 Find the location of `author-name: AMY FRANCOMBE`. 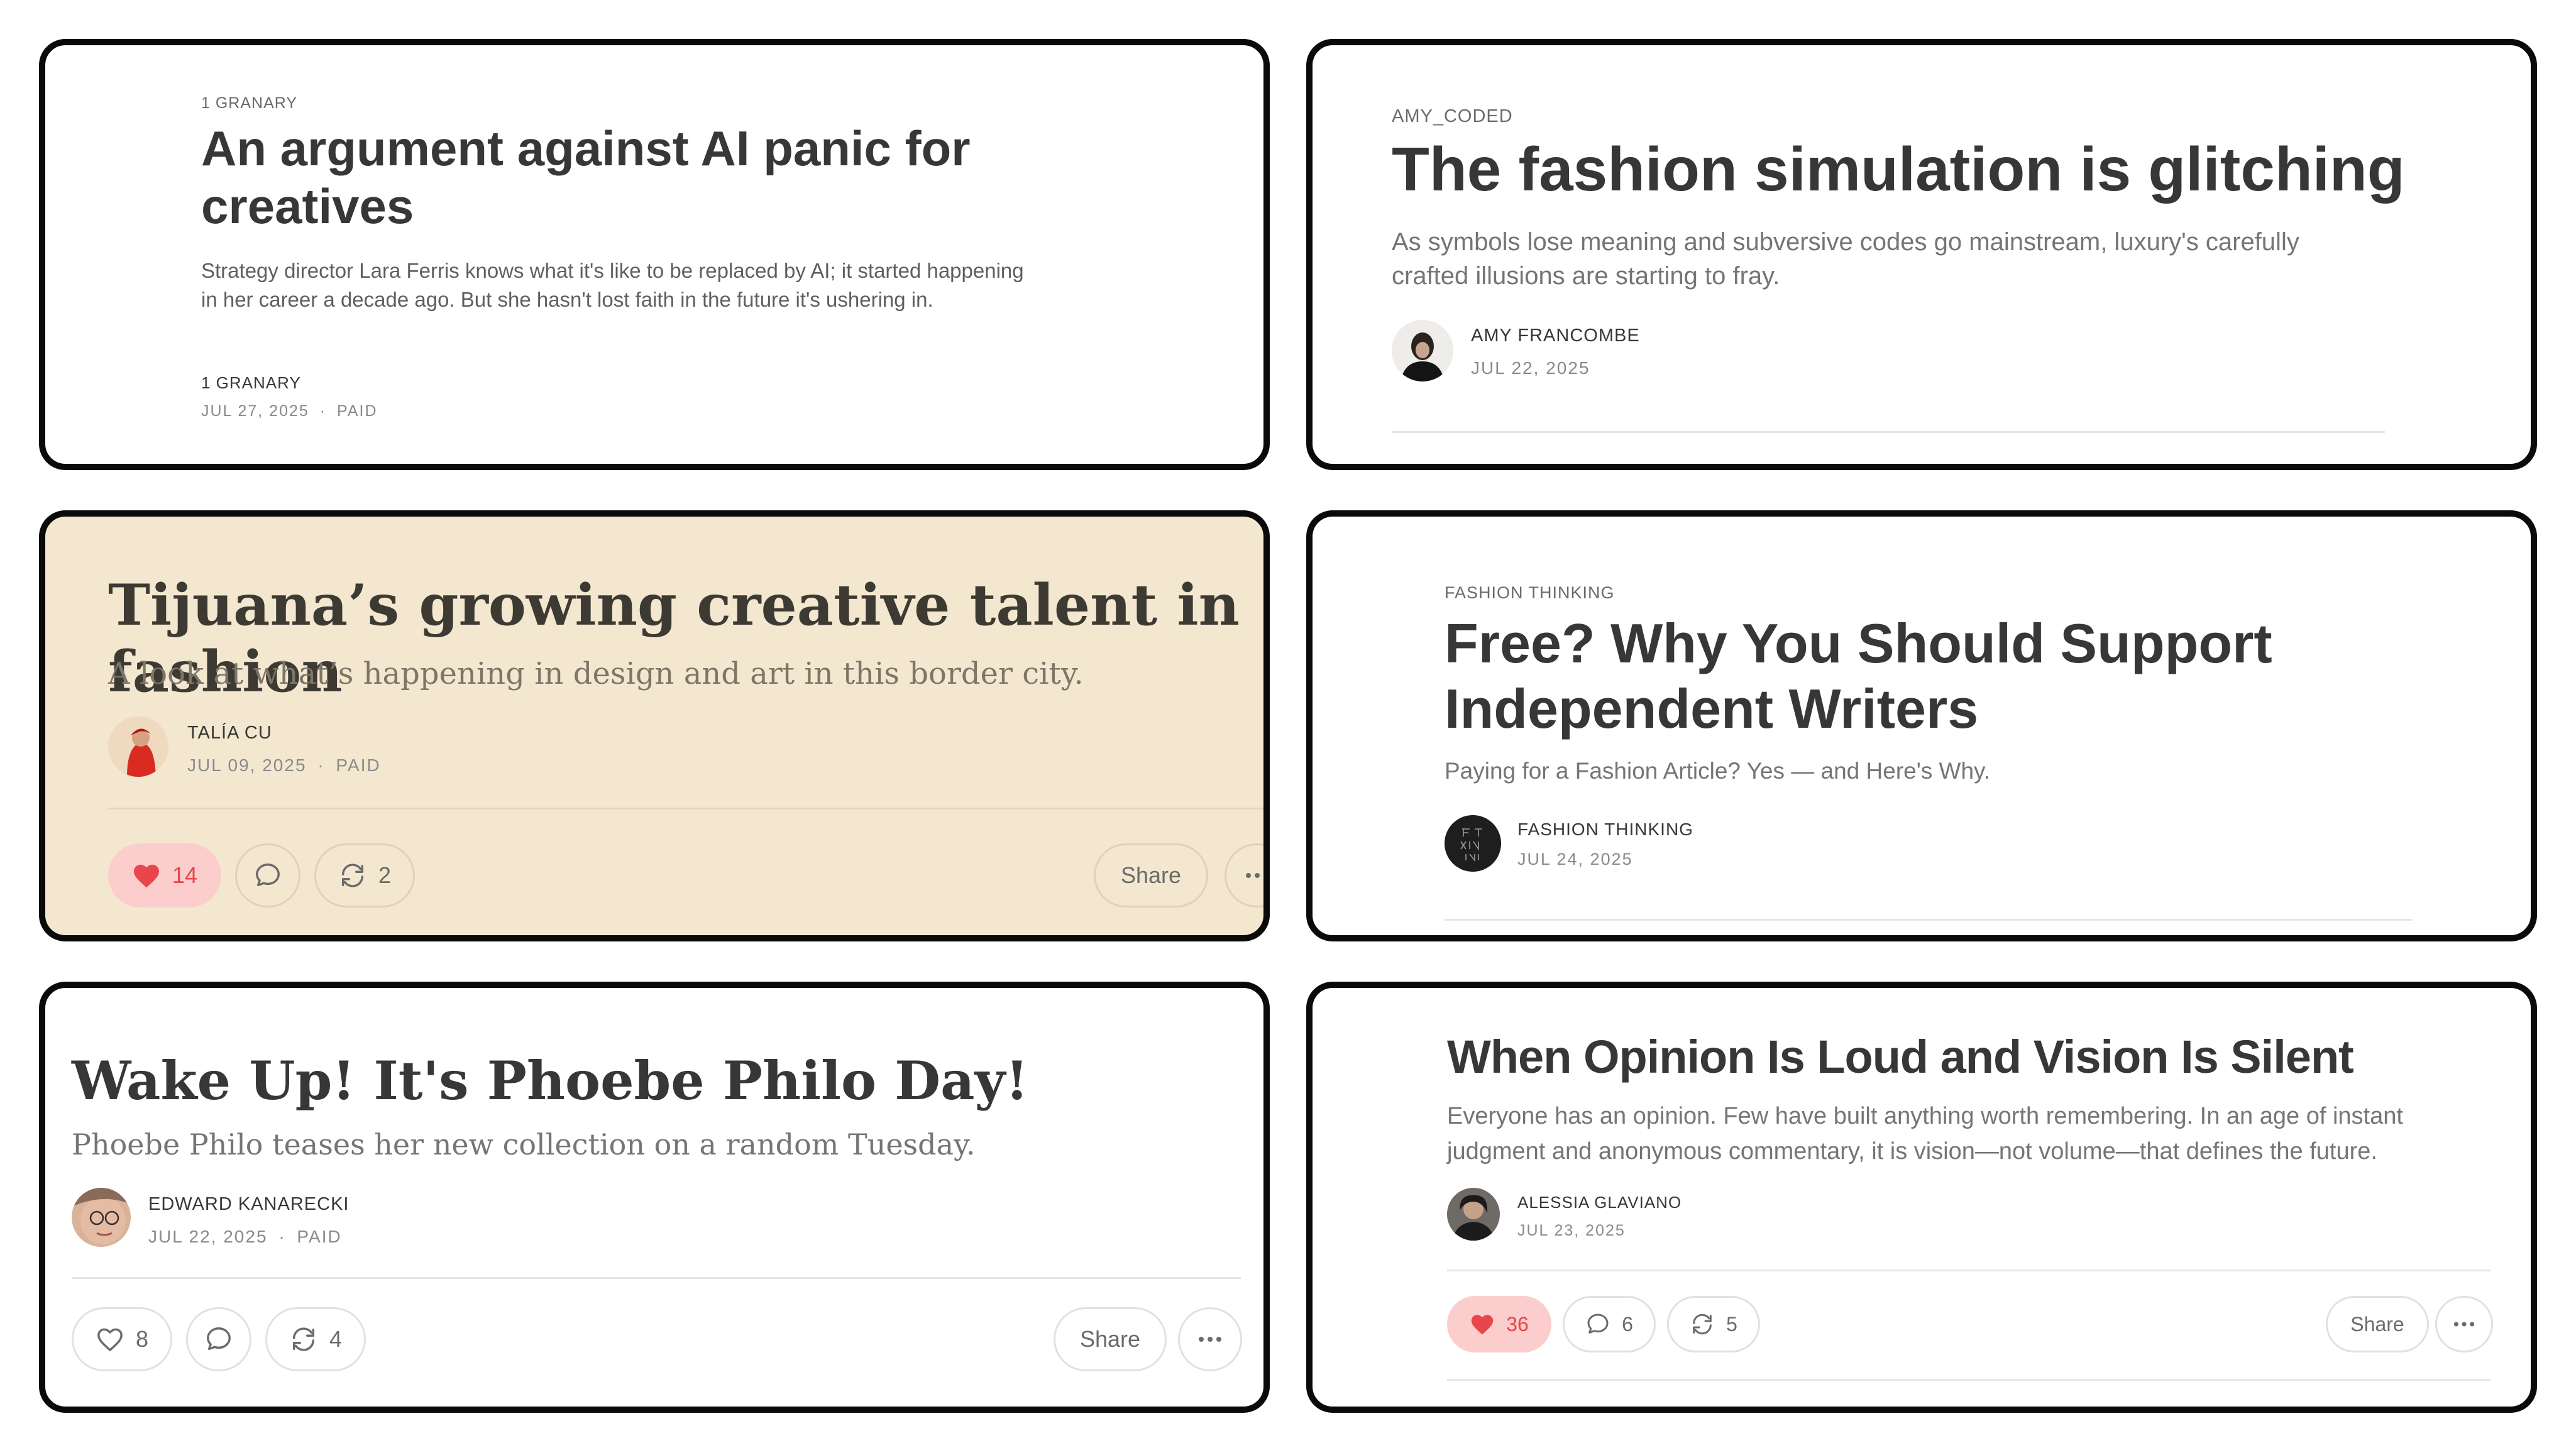

author-name: AMY FRANCOMBE is located at coordinates (1556, 336).